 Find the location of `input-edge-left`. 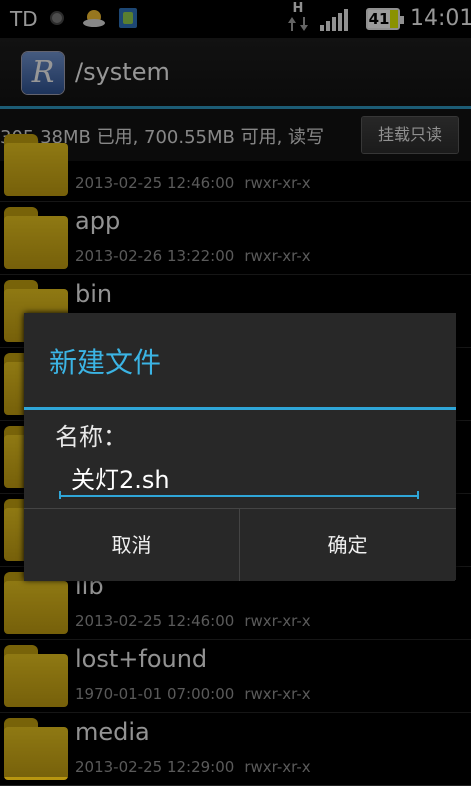

input-edge-left is located at coordinates (60, 495).